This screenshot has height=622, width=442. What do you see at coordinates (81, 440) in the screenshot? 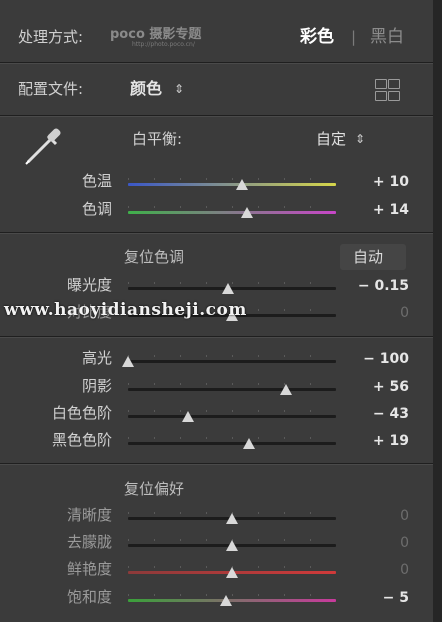
I see `slider-label: 黑色色阶` at bounding box center [81, 440].